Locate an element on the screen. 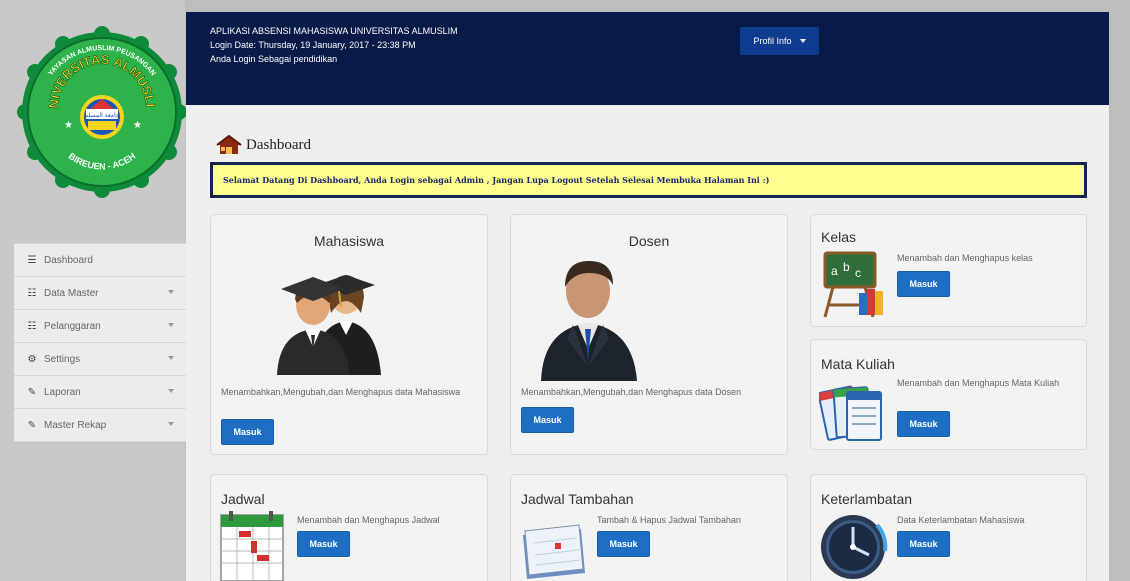 The image size is (1130, 581). sidebar-item-label: Laporan is located at coordinates (62, 392).